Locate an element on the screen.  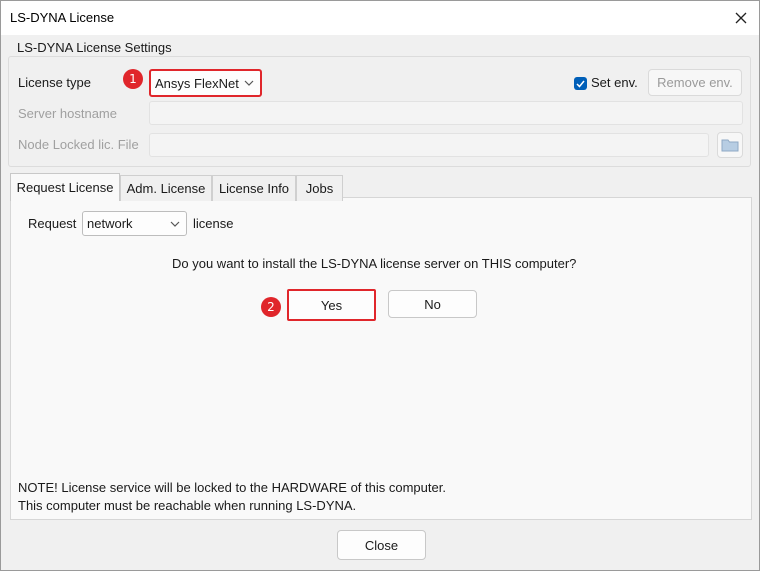
license-type-select: Ansys FlexNet is located at coordinates (205, 83).